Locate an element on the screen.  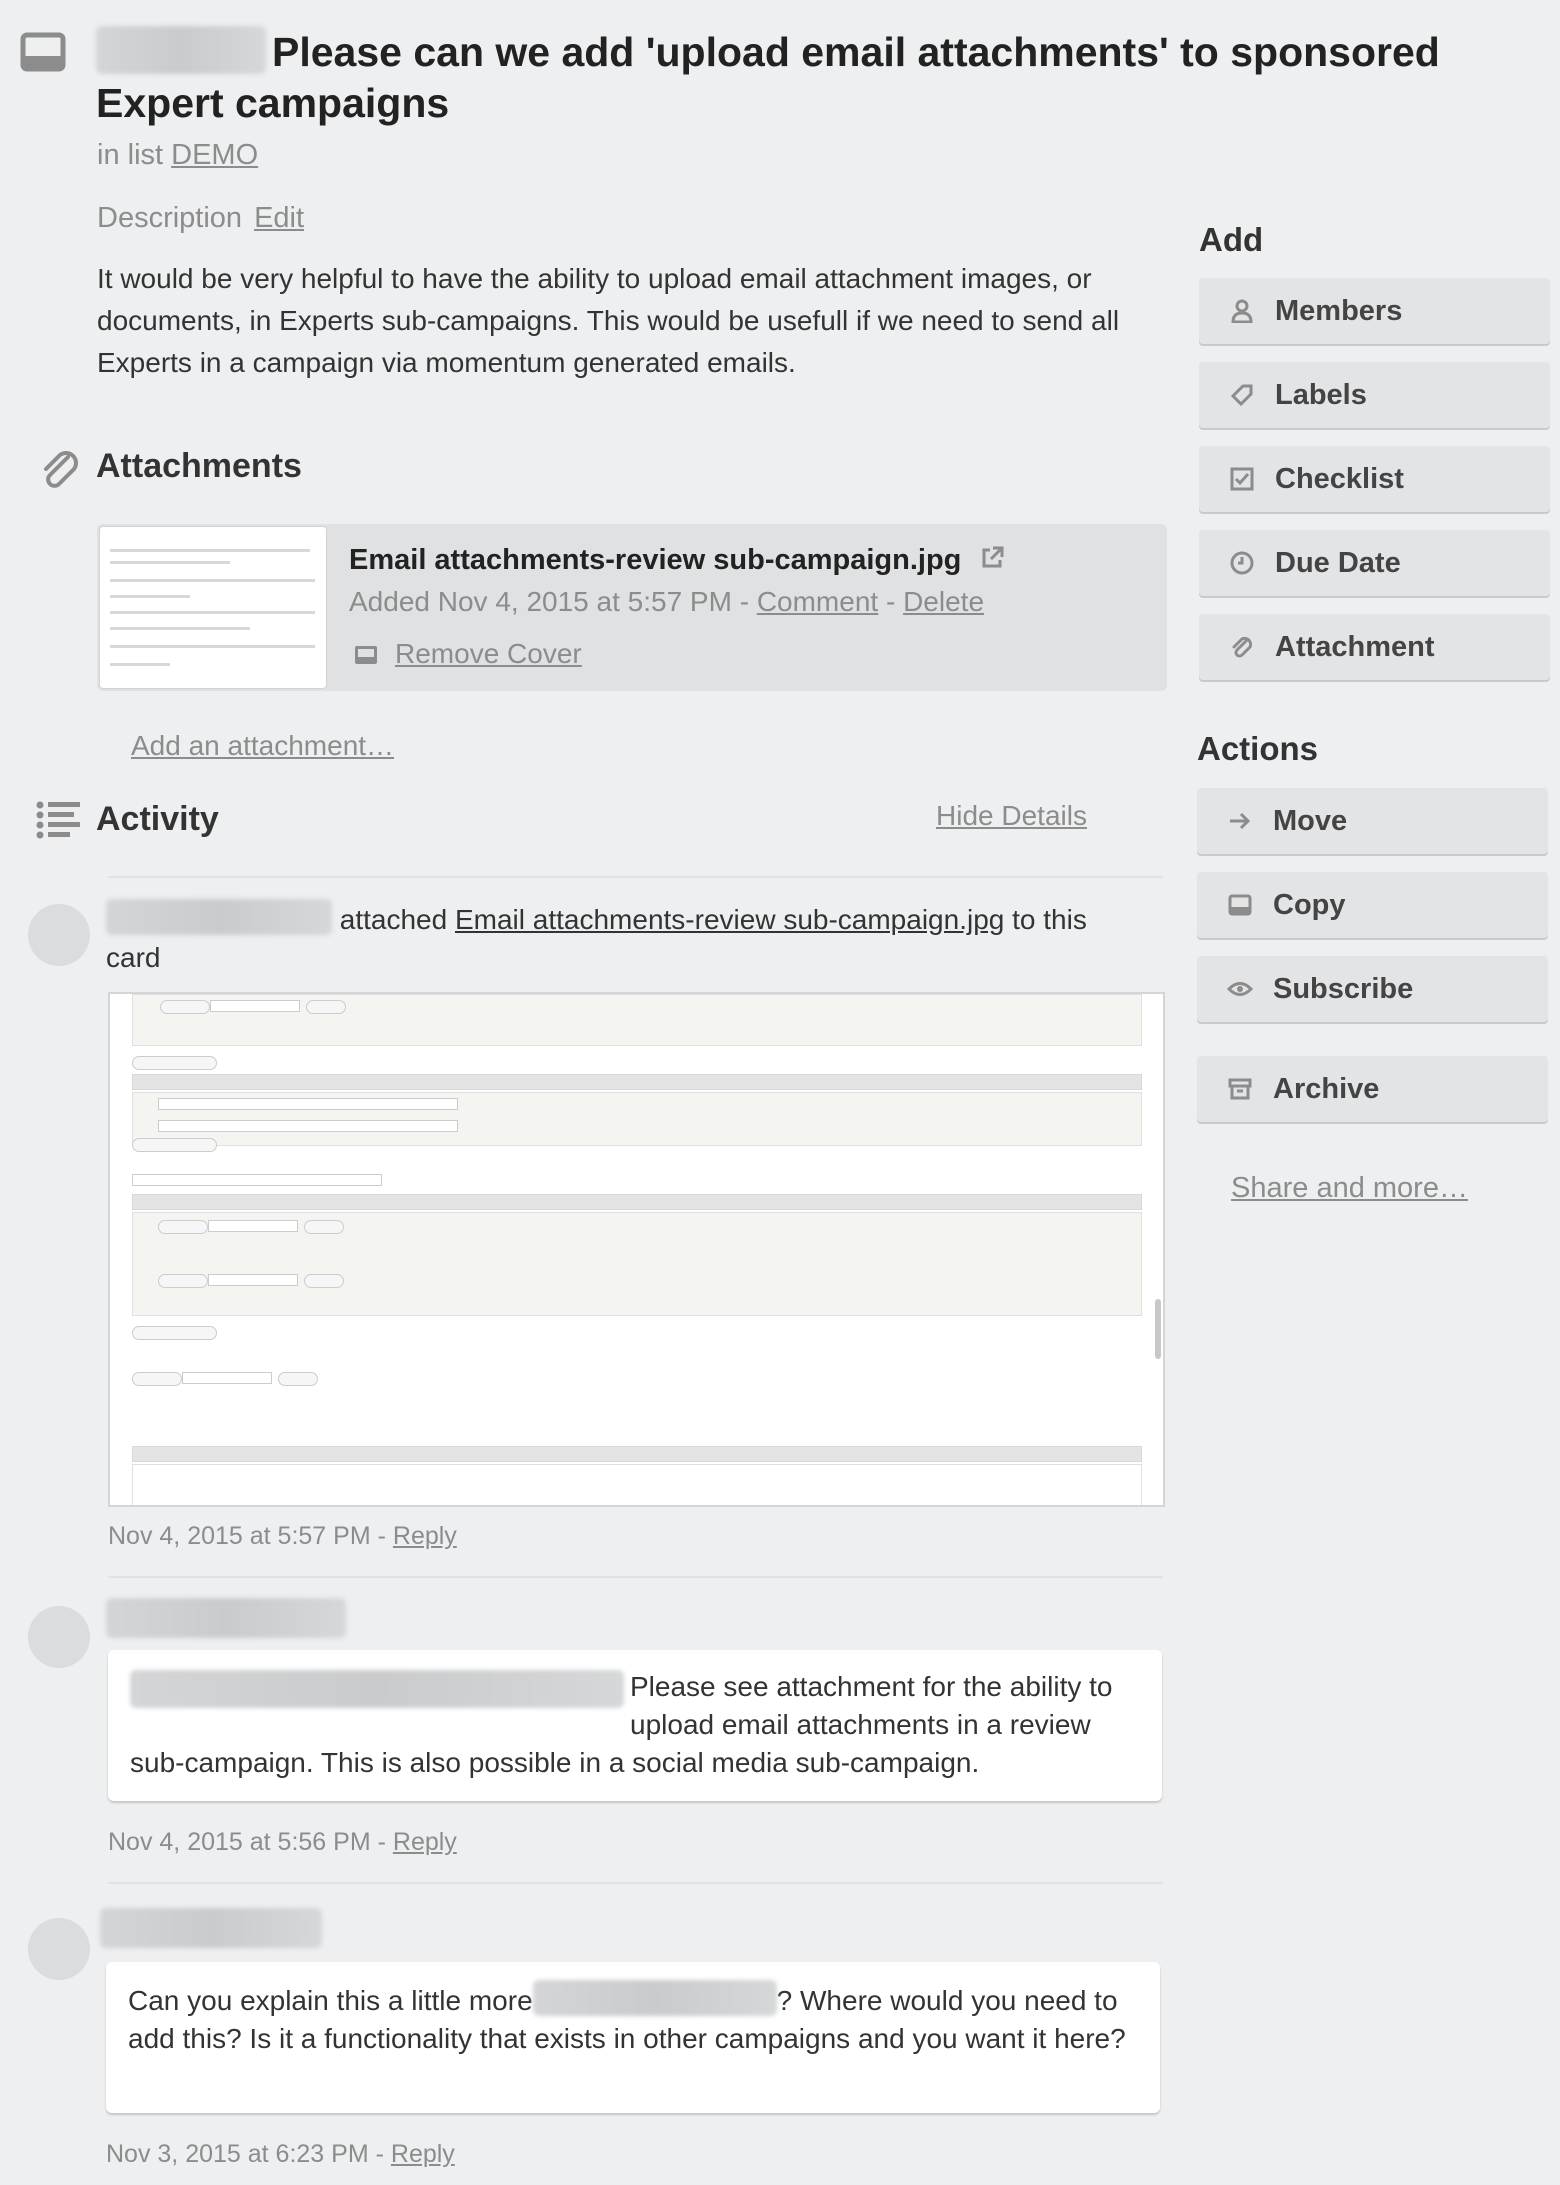
arrow-right-icon is located at coordinates (1240, 821).